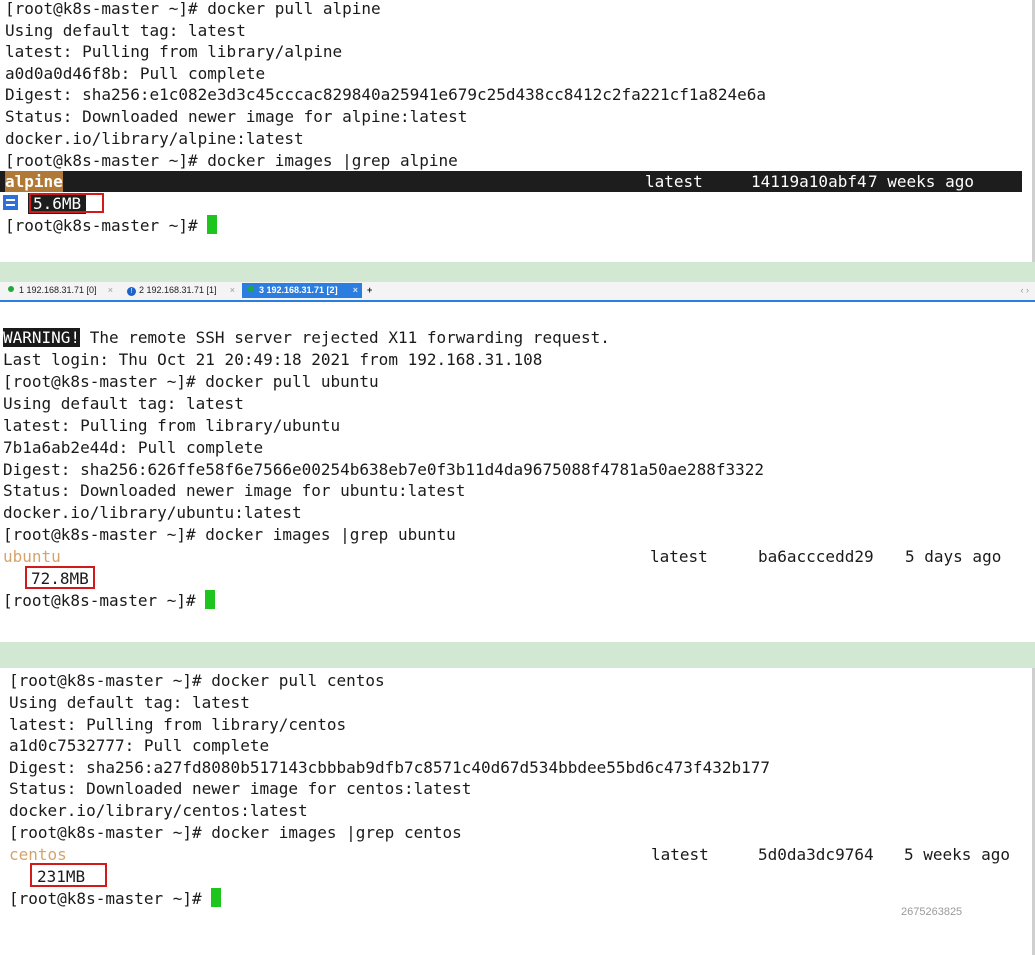  Describe the element at coordinates (180, 290) in the screenshot. I see `tab-session-2: ! 2 192.168.31.71 [1] ×` at that location.